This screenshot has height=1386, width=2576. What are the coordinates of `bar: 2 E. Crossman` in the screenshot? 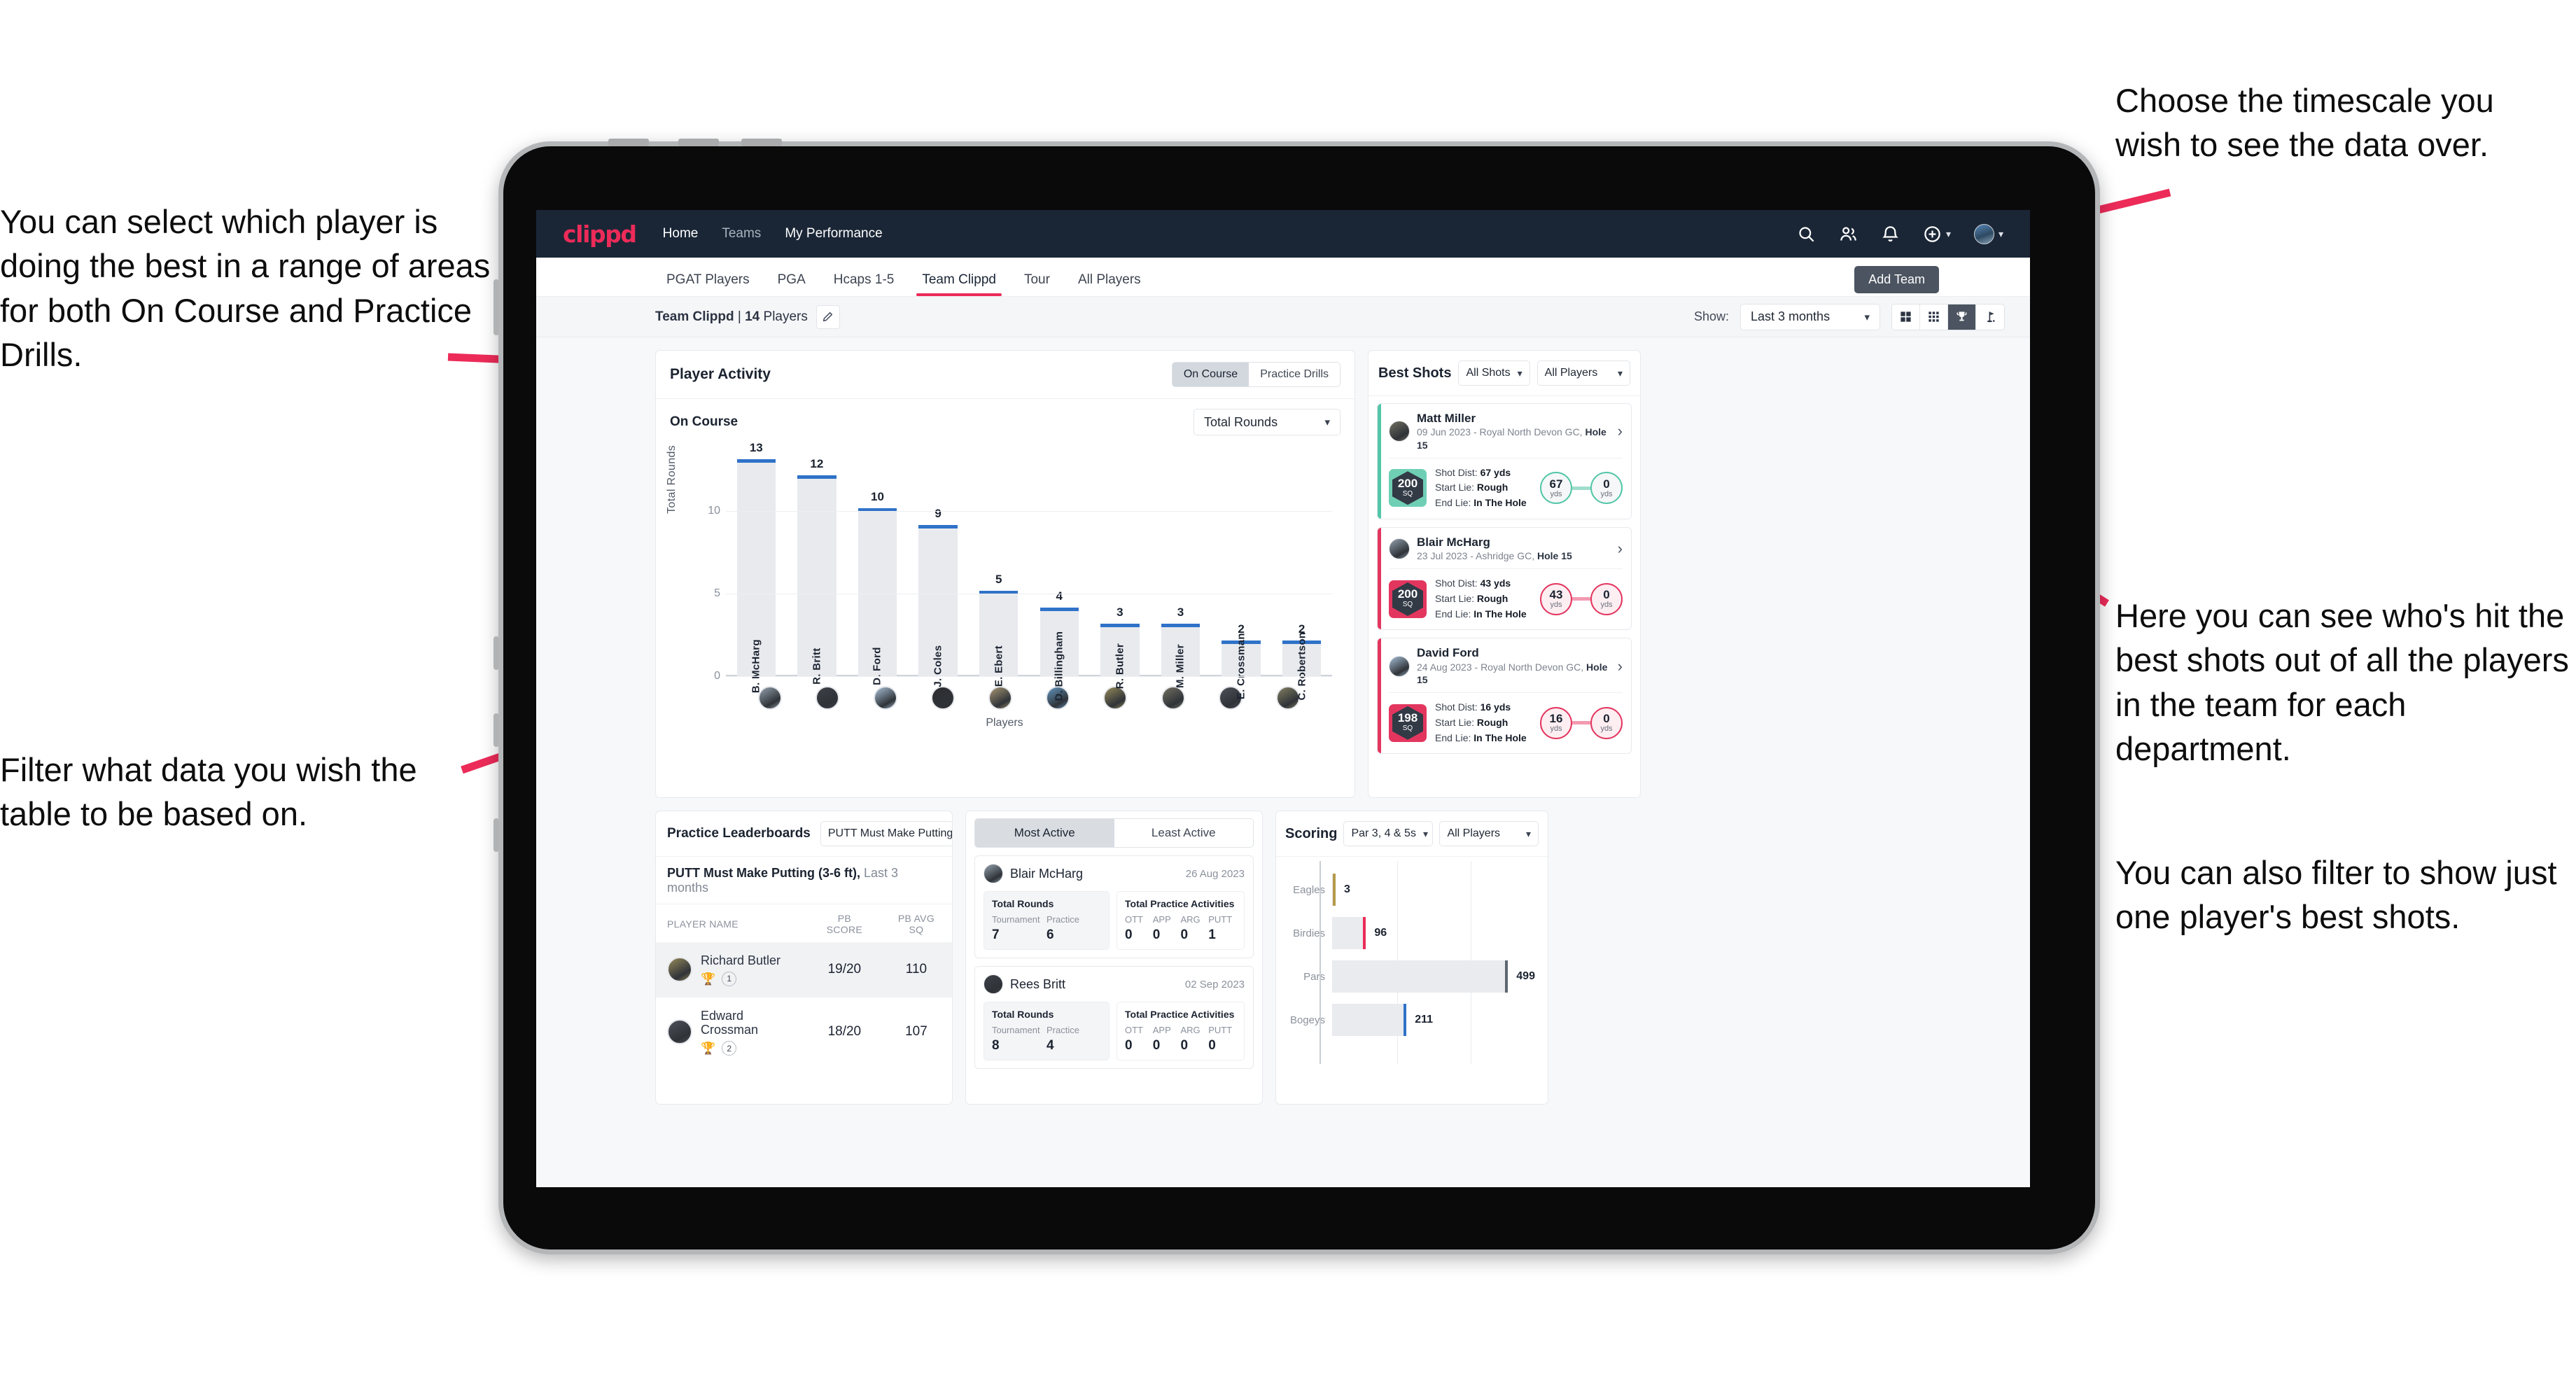 It's located at (1241, 660).